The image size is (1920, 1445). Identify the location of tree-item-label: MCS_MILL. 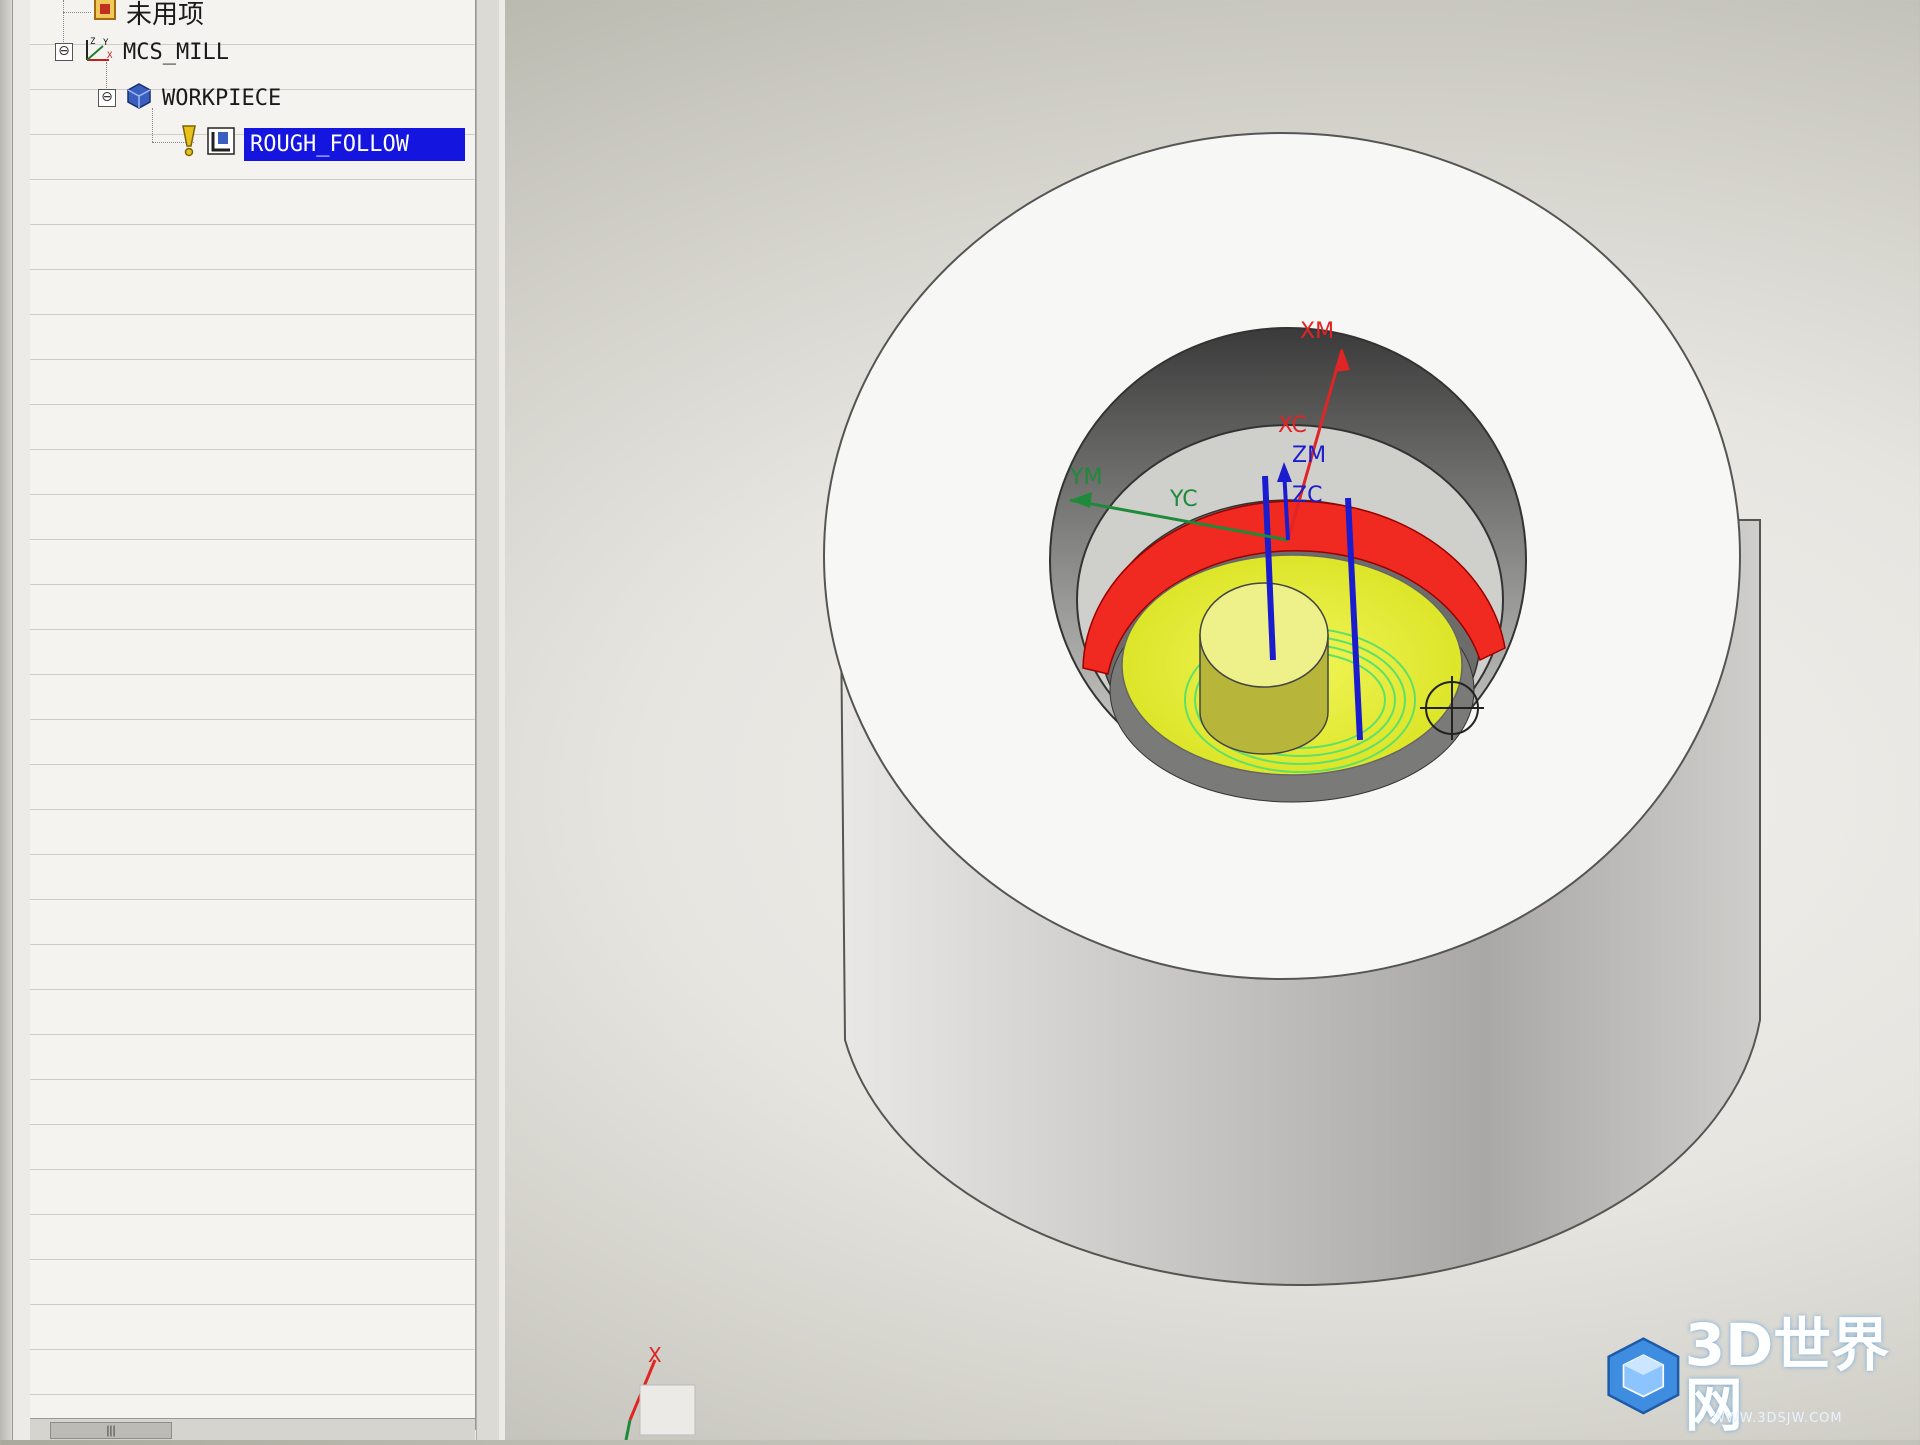
(176, 52).